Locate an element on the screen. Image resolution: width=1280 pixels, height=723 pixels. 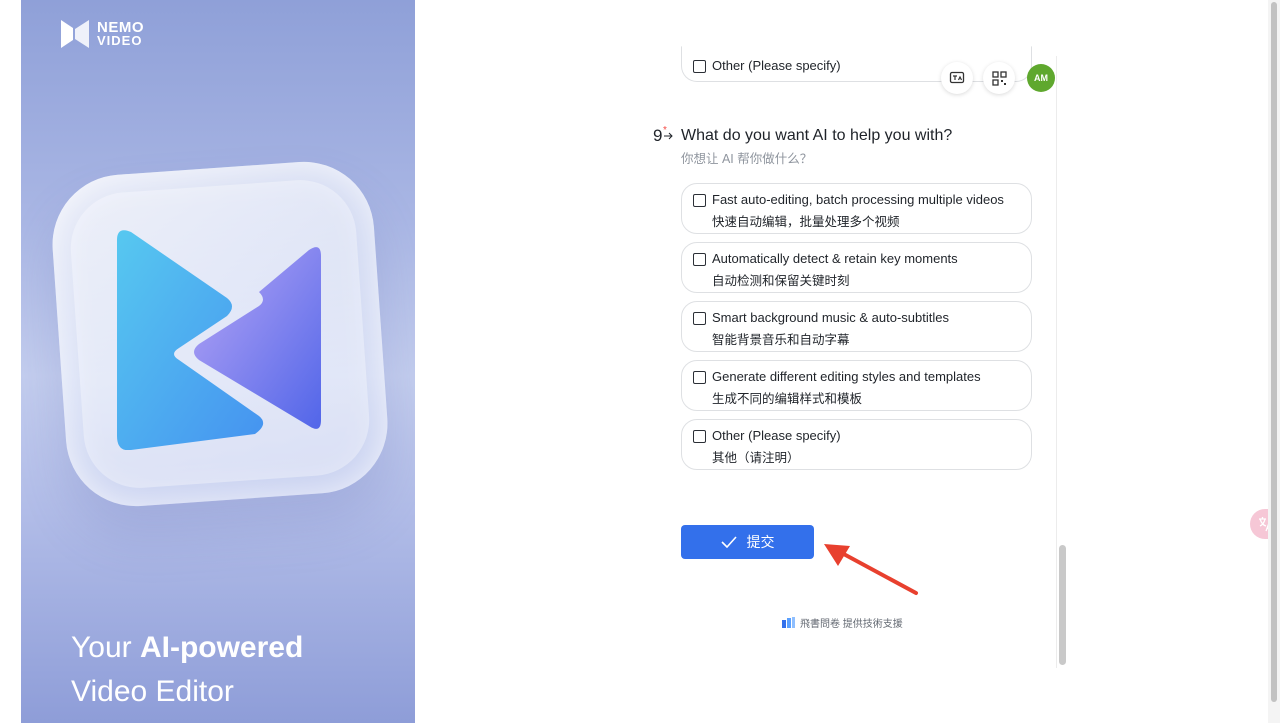
option-label-zh: 生成不同的编辑样式和模板 is located at coordinates (787, 399).